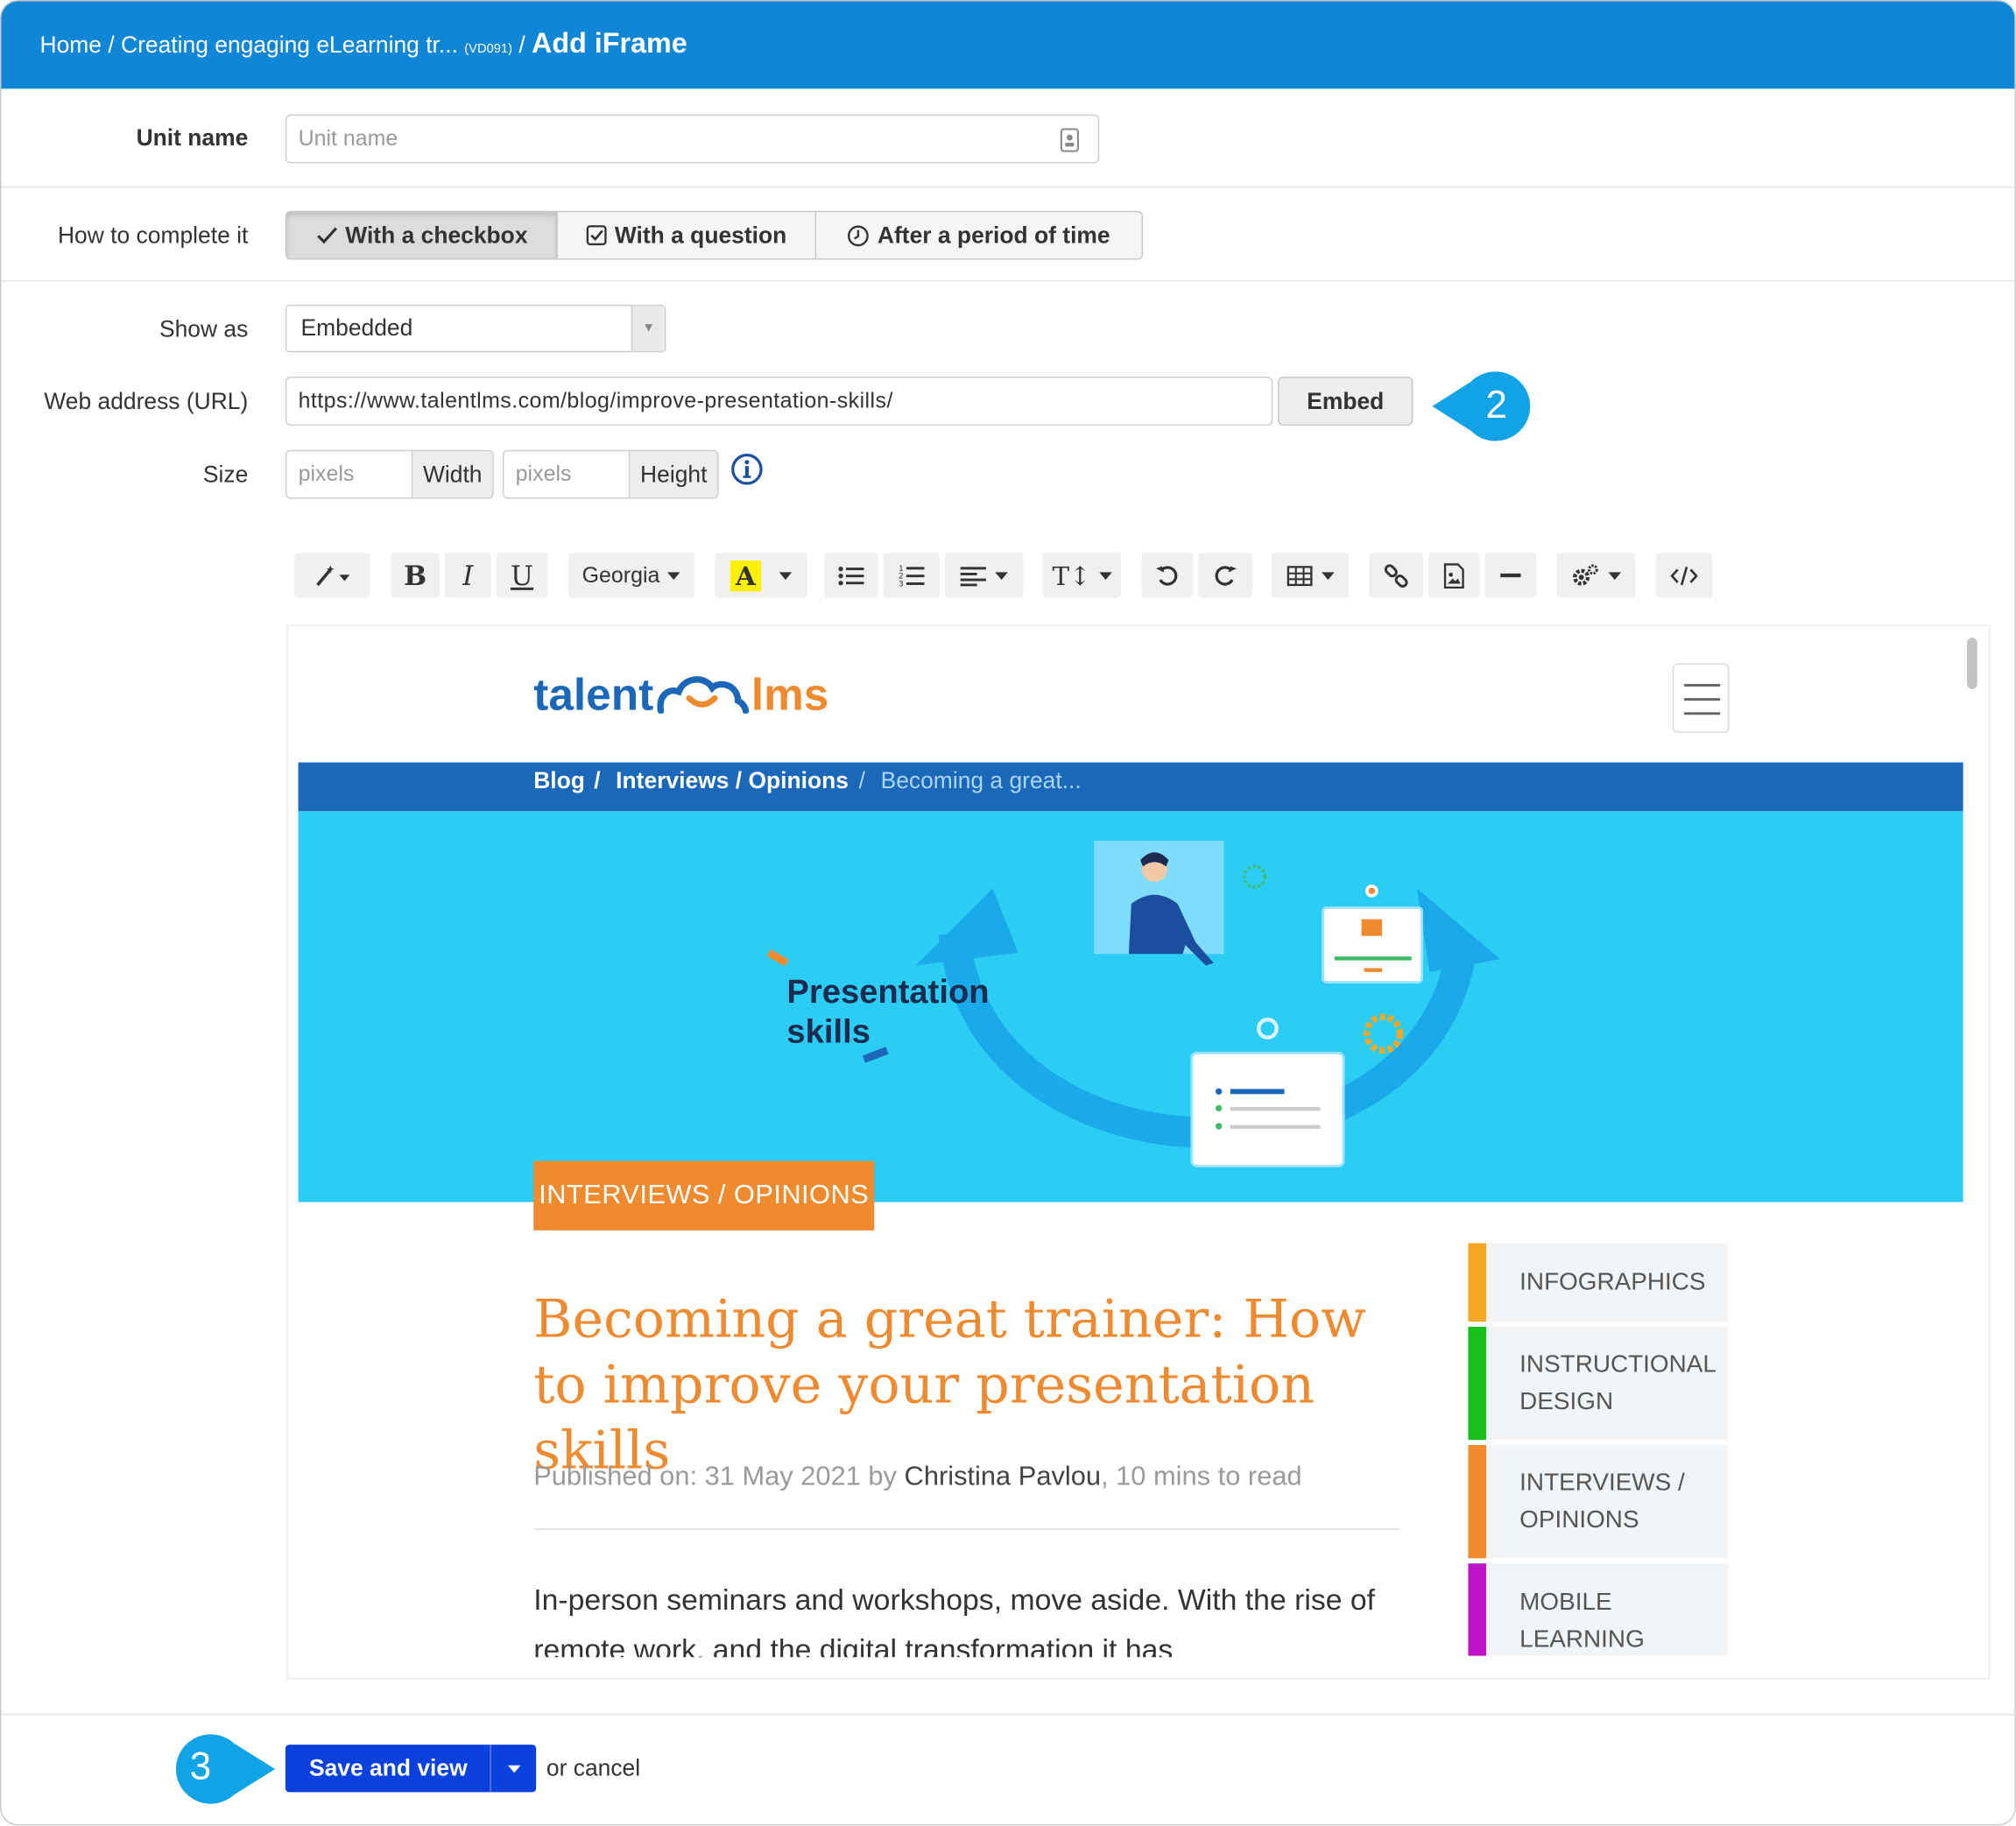 The image size is (2016, 1826). I want to click on bold-icon: B, so click(415, 576).